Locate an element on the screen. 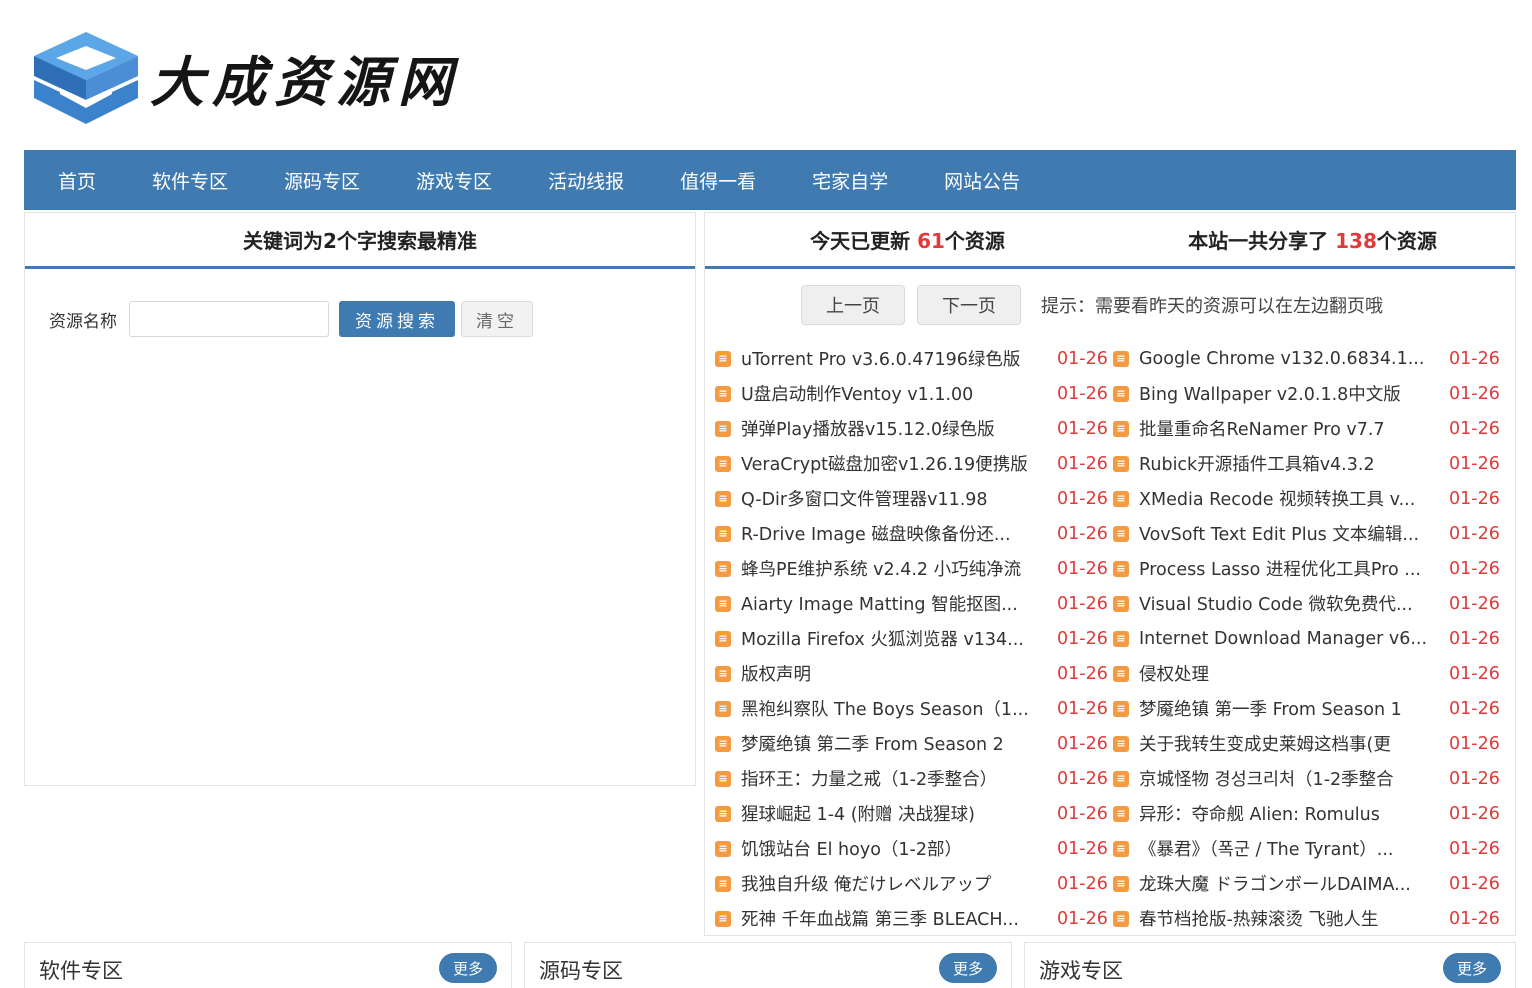  list-item-title: VeraCrypt磁盘加密v1.26.19便携版 is located at coordinates (899, 463).